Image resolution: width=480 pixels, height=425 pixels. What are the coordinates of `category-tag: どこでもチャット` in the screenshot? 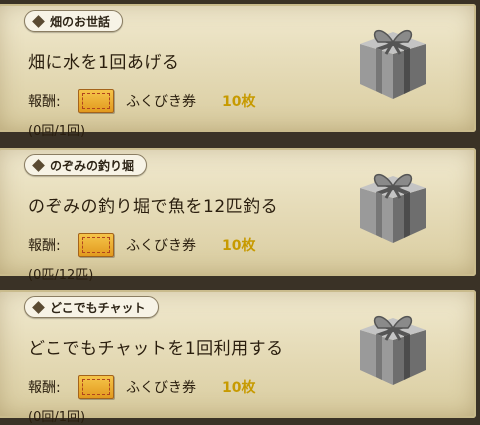 It's located at (91, 307).